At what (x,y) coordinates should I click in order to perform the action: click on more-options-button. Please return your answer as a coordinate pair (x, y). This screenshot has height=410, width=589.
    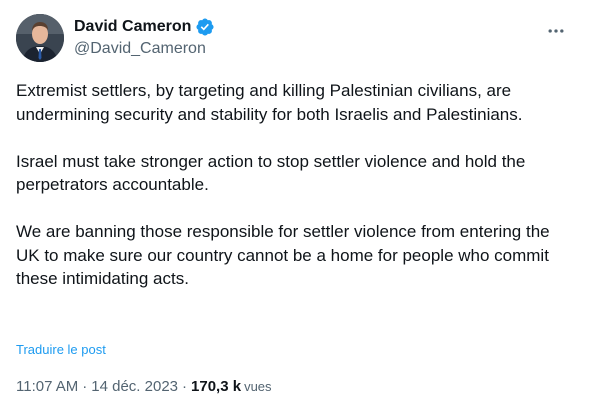
    Looking at the image, I should click on (556, 31).